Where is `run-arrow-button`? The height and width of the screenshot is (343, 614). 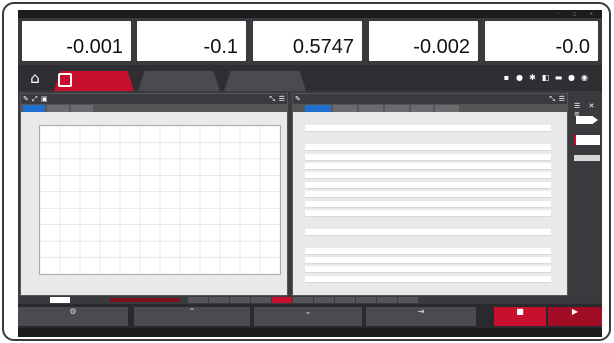
run-arrow-button is located at coordinates (587, 120).